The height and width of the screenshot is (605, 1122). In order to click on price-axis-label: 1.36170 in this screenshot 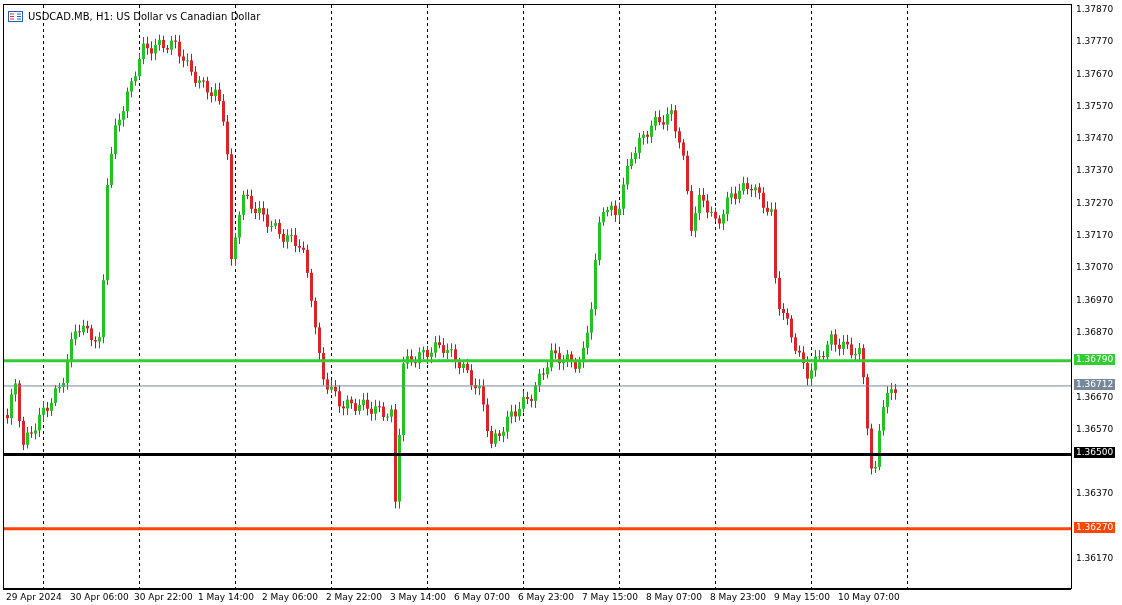, I will do `click(1095, 558)`.